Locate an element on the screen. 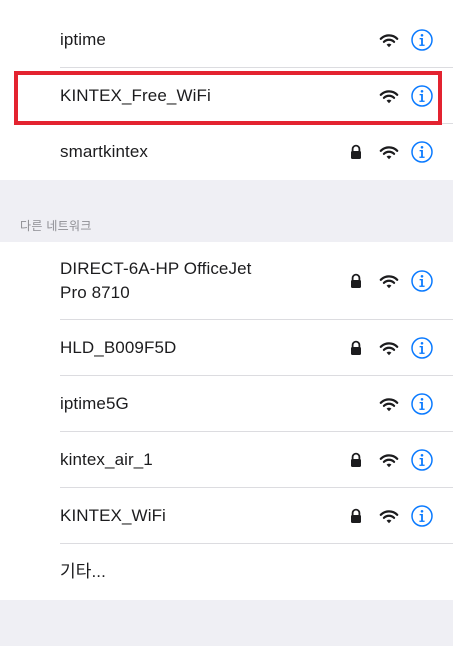 This screenshot has width=453, height=646. network-name: KINTEX_Free_WiFi is located at coordinates (135, 95).